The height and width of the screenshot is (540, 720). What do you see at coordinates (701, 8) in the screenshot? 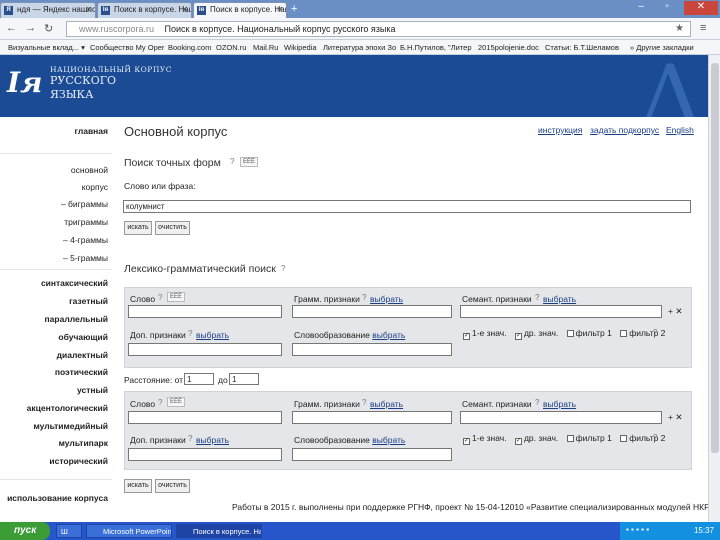
I see `close-window-icon: ✕` at bounding box center [701, 8].